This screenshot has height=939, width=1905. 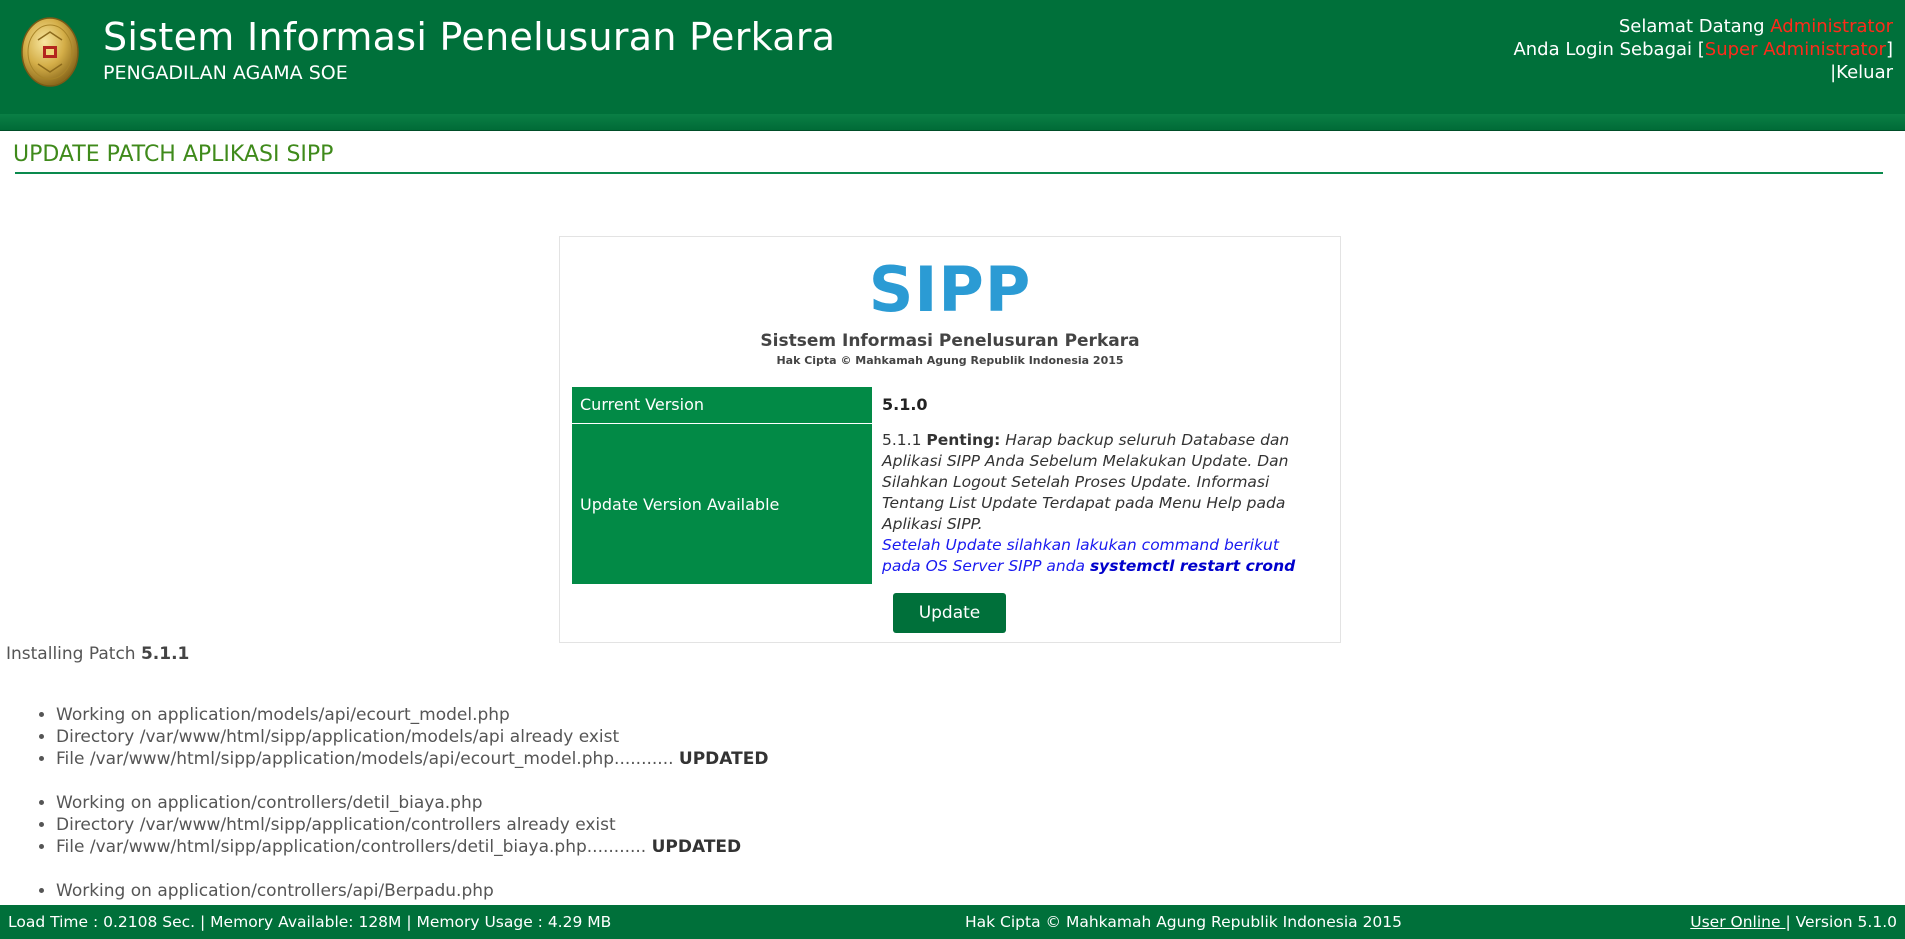 What do you see at coordinates (1703, 72) in the screenshot?
I see `logout-line: |Keluar` at bounding box center [1703, 72].